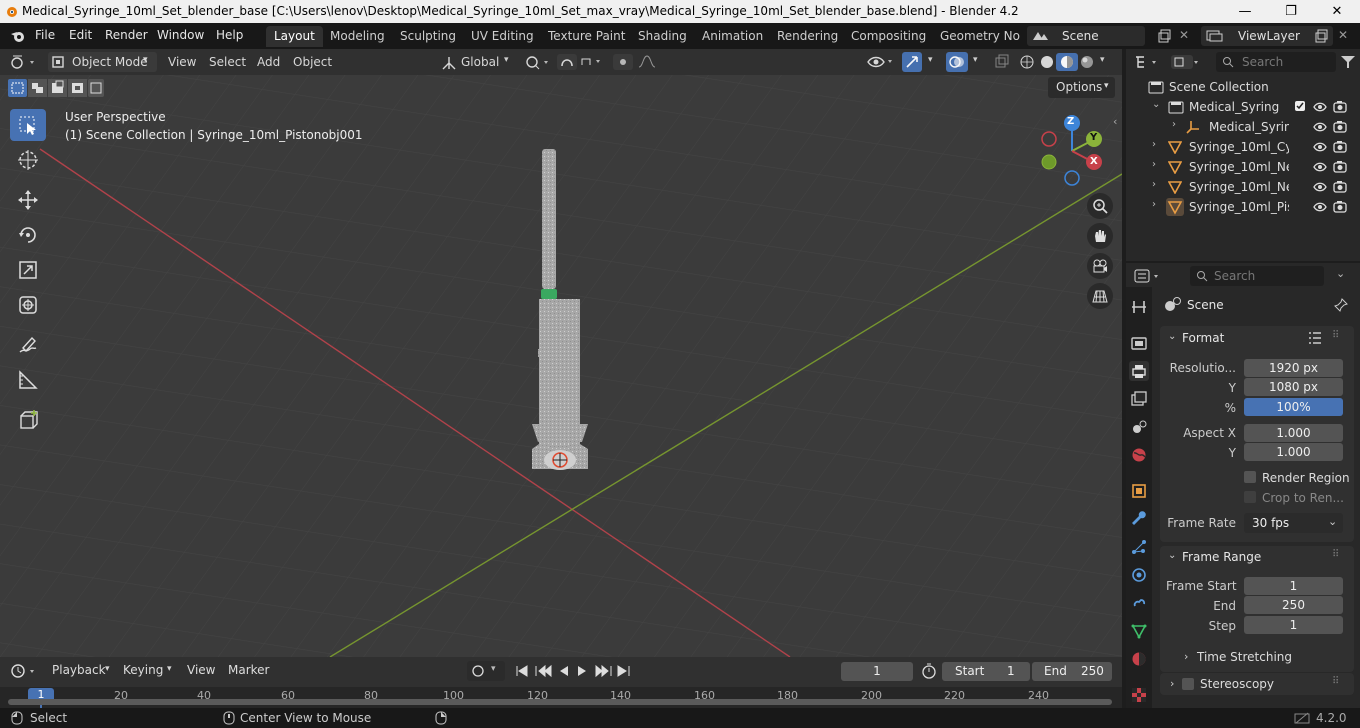  I want to click on tab-tool, so click(1139, 307).